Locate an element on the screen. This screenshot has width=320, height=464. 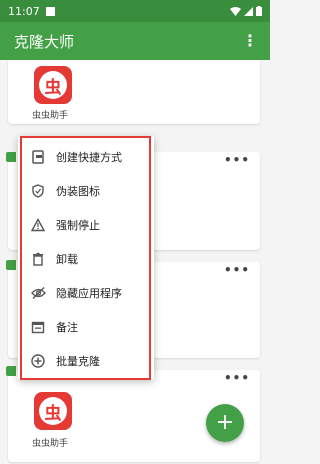
menu-item-label: 卸载 is located at coordinates (67, 259).